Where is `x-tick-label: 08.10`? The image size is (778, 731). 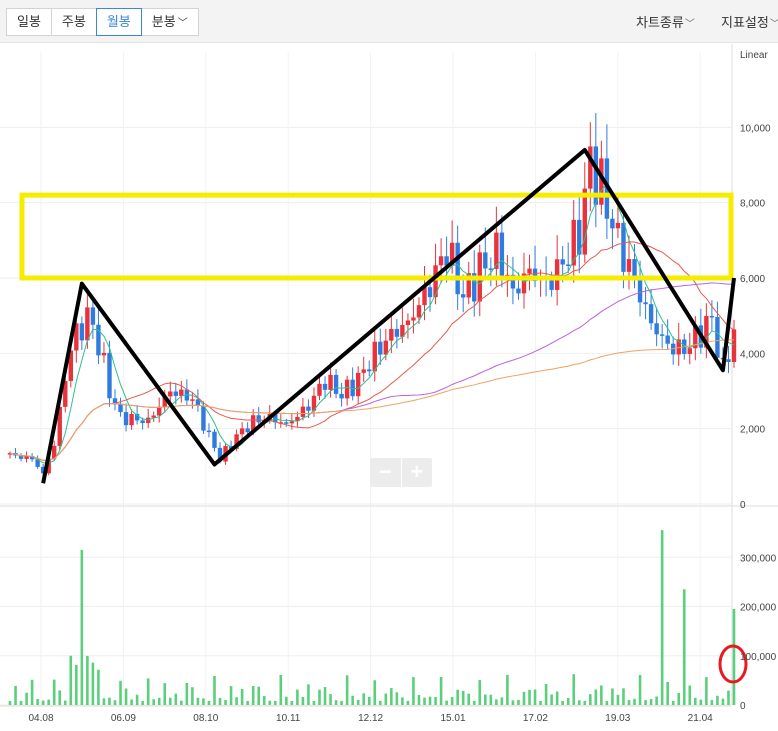
x-tick-label: 08.10 is located at coordinates (205, 718).